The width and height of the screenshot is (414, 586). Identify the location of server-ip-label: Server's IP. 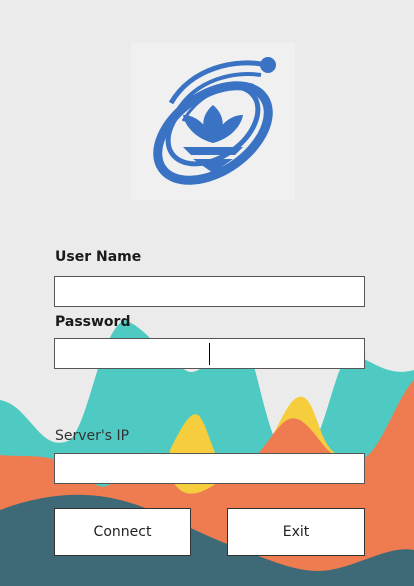
(92, 436).